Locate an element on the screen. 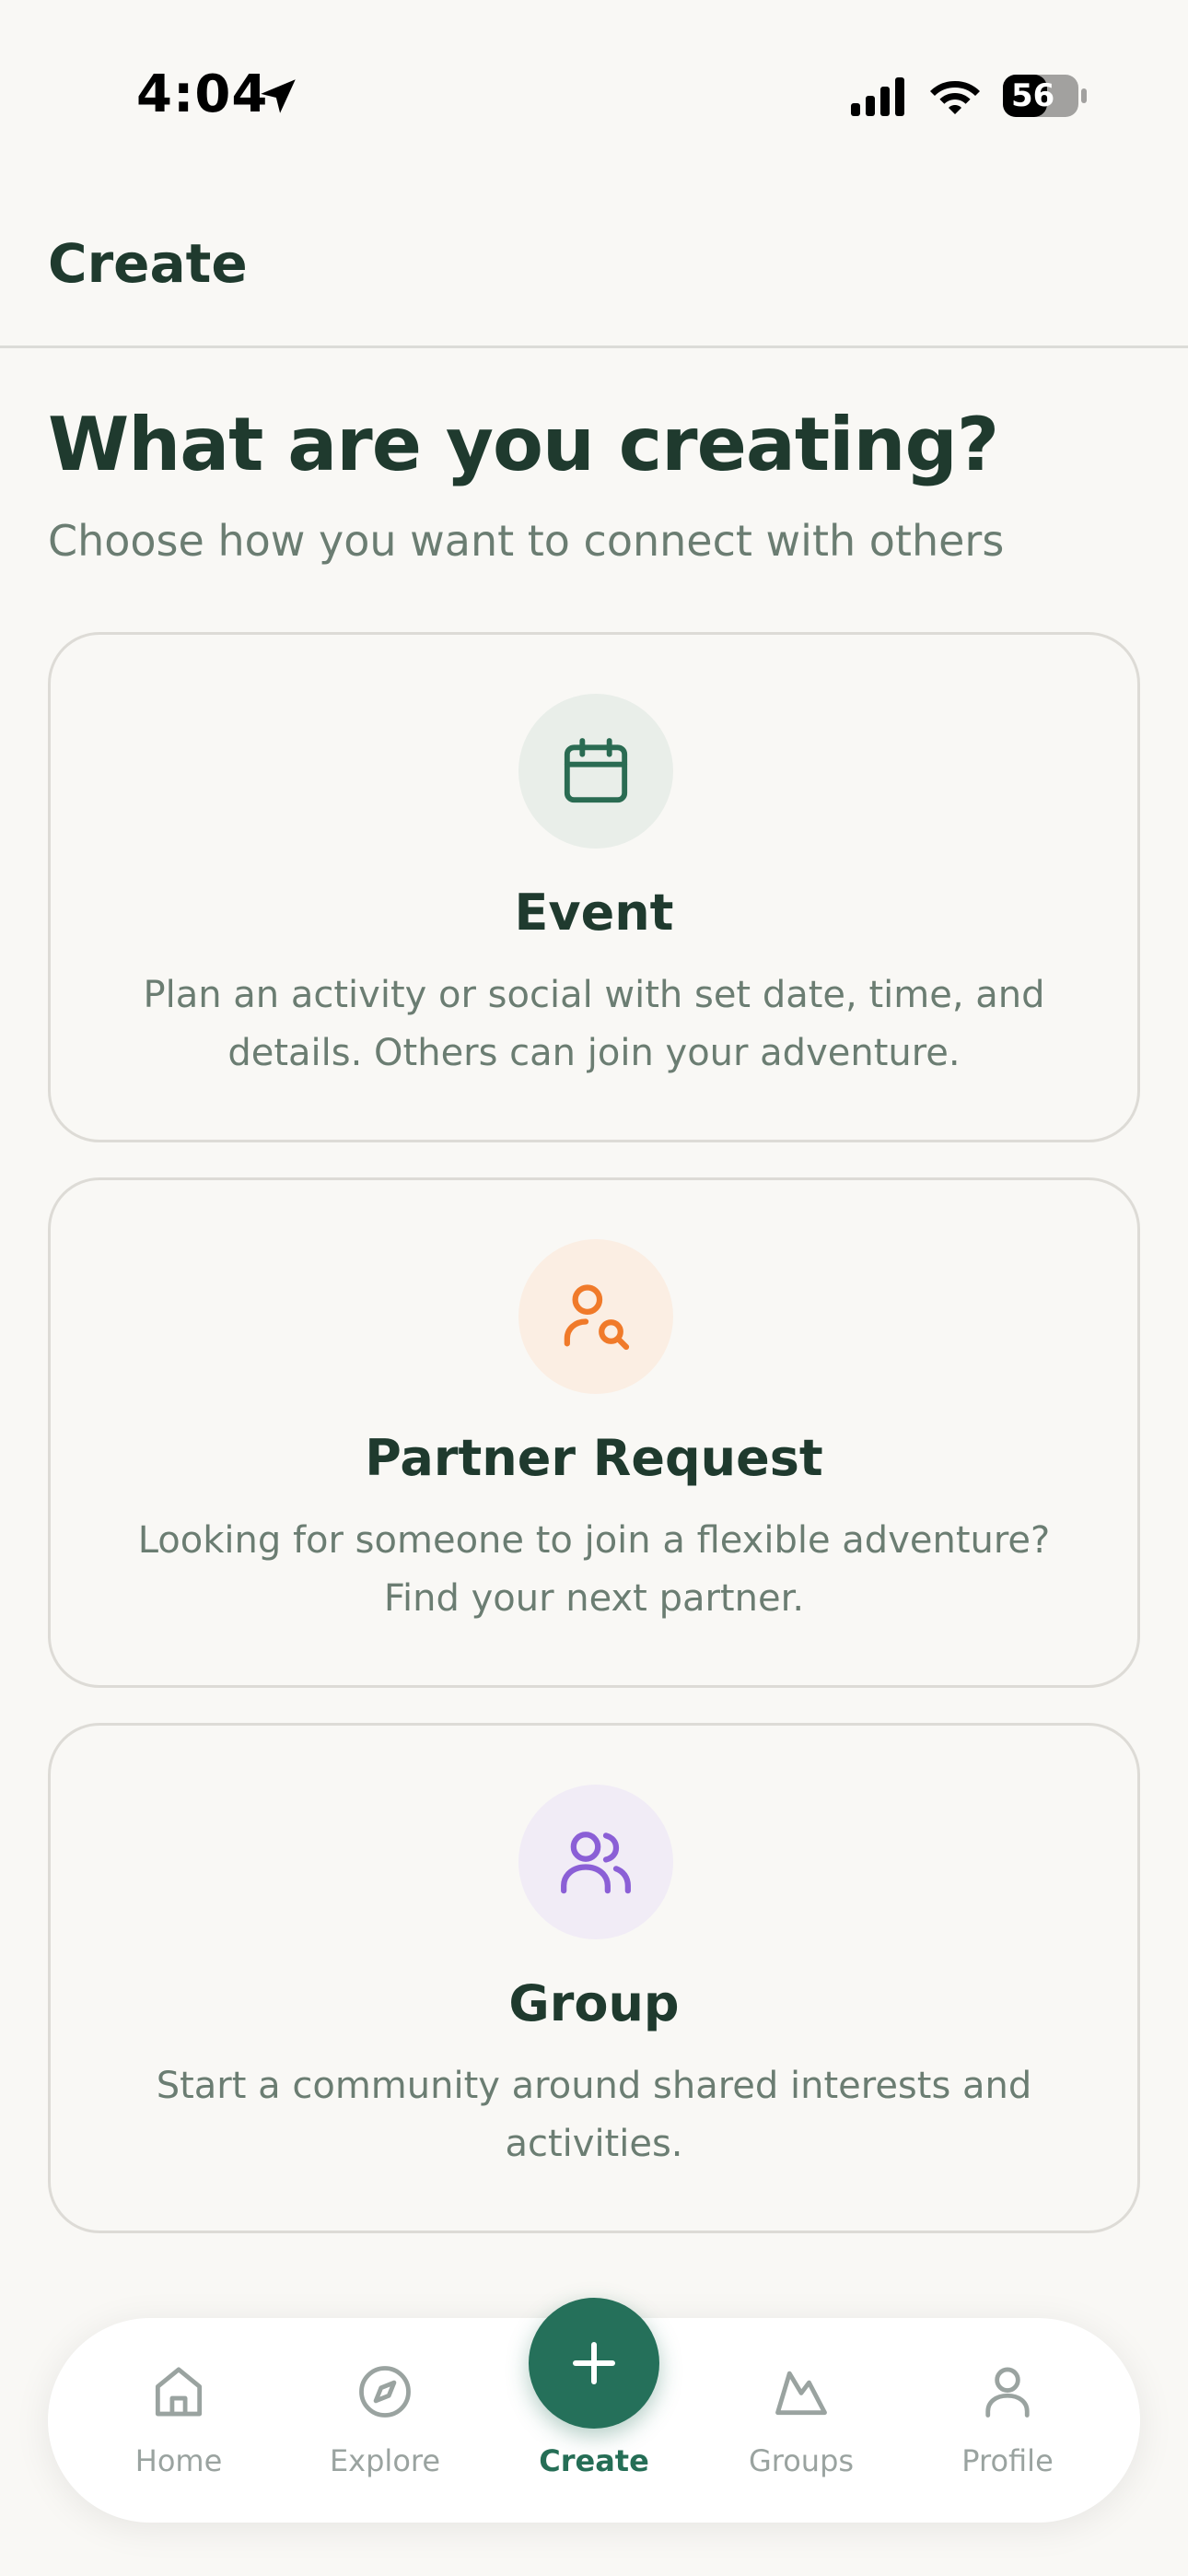 Image resolution: width=1188 pixels, height=2576 pixels. group-icon-badge is located at coordinates (595, 1862).